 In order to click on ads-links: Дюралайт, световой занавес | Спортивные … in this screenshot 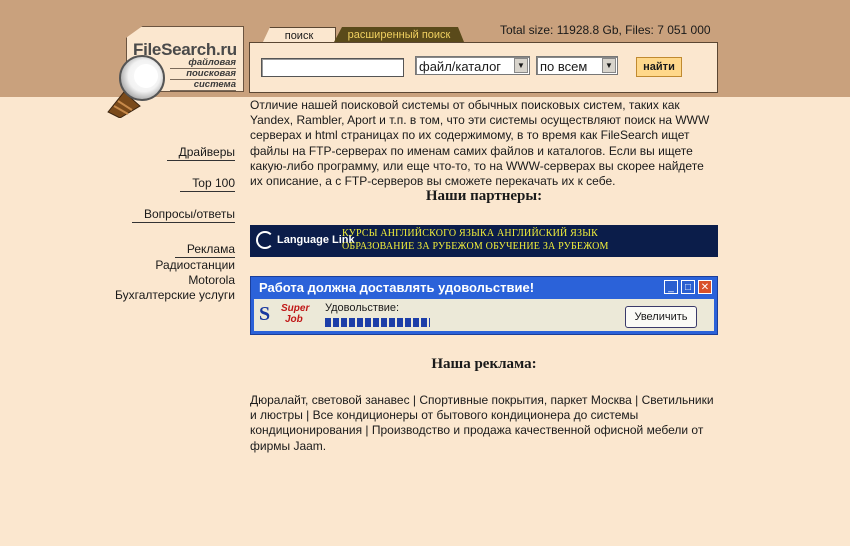, I will do `click(484, 423)`.